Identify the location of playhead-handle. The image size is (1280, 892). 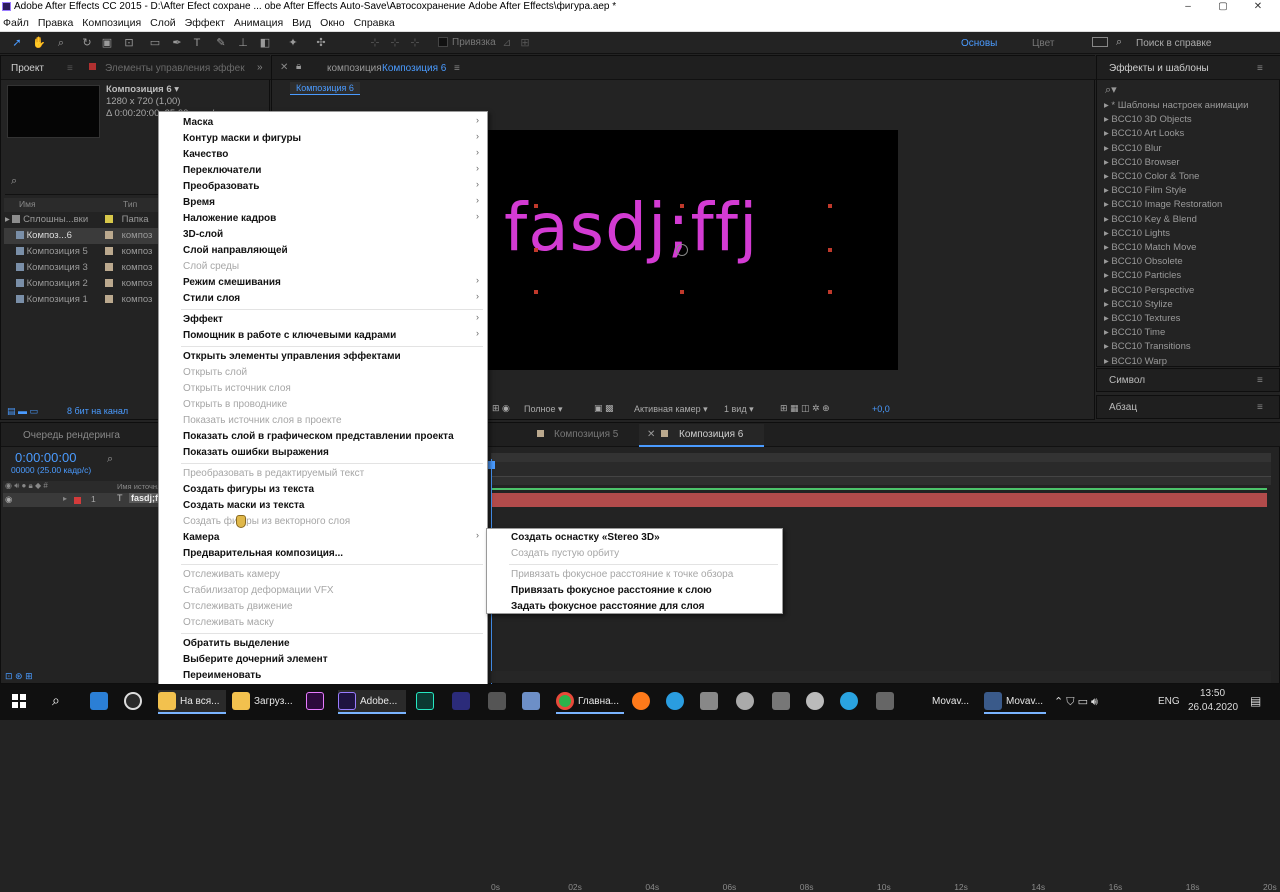
(491, 465).